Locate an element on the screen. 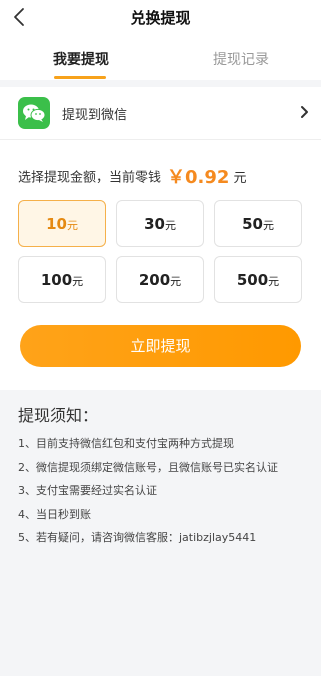 The width and height of the screenshot is (321, 676). wechat-icon is located at coordinates (34, 113).